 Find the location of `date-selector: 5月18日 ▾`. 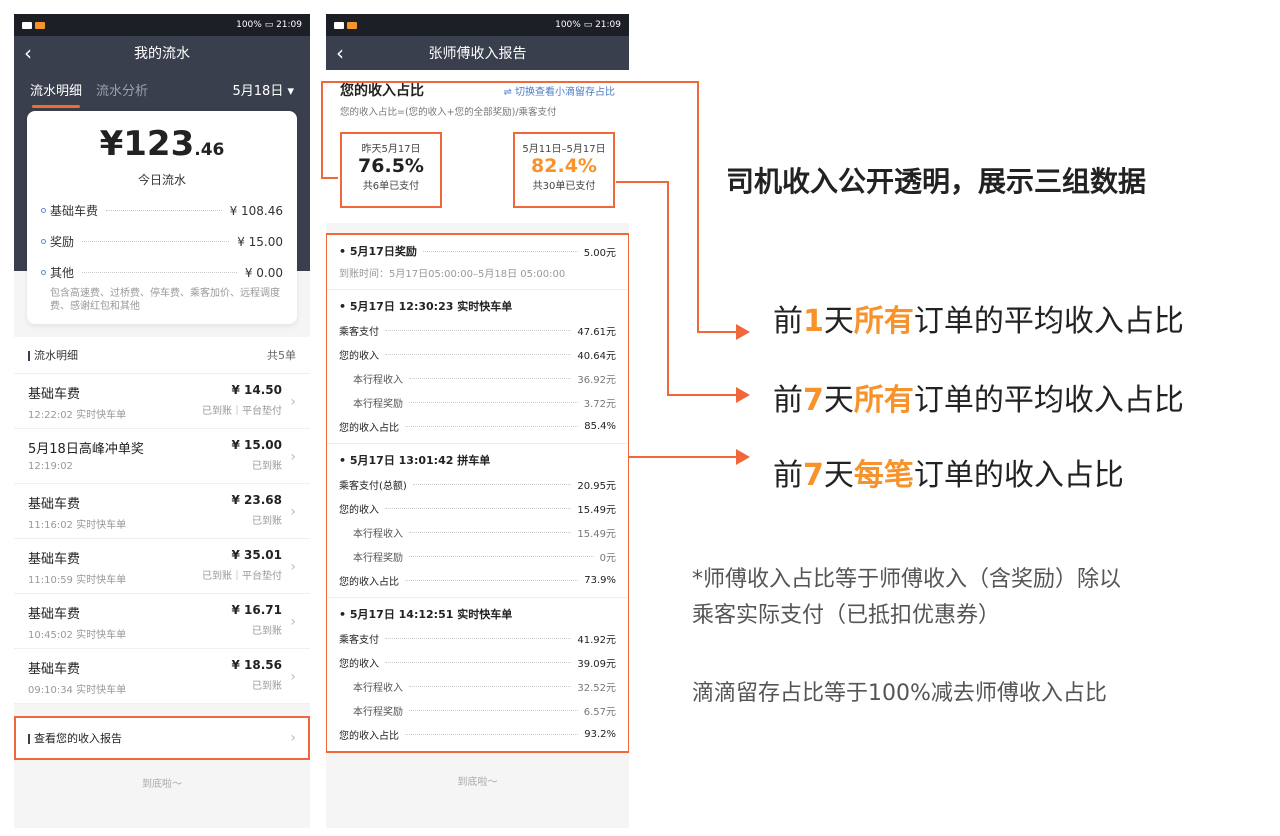

date-selector: 5月18日 ▾ is located at coordinates (264, 89).